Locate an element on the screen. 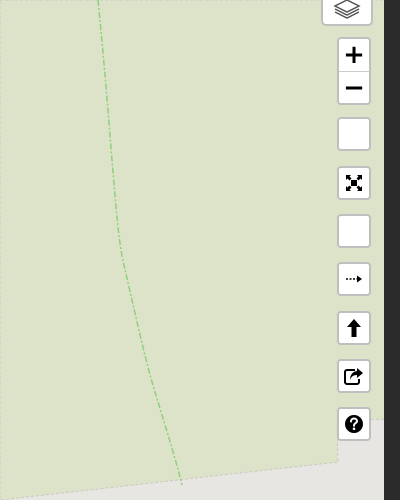  zoom-control: + − is located at coordinates (354, 71).